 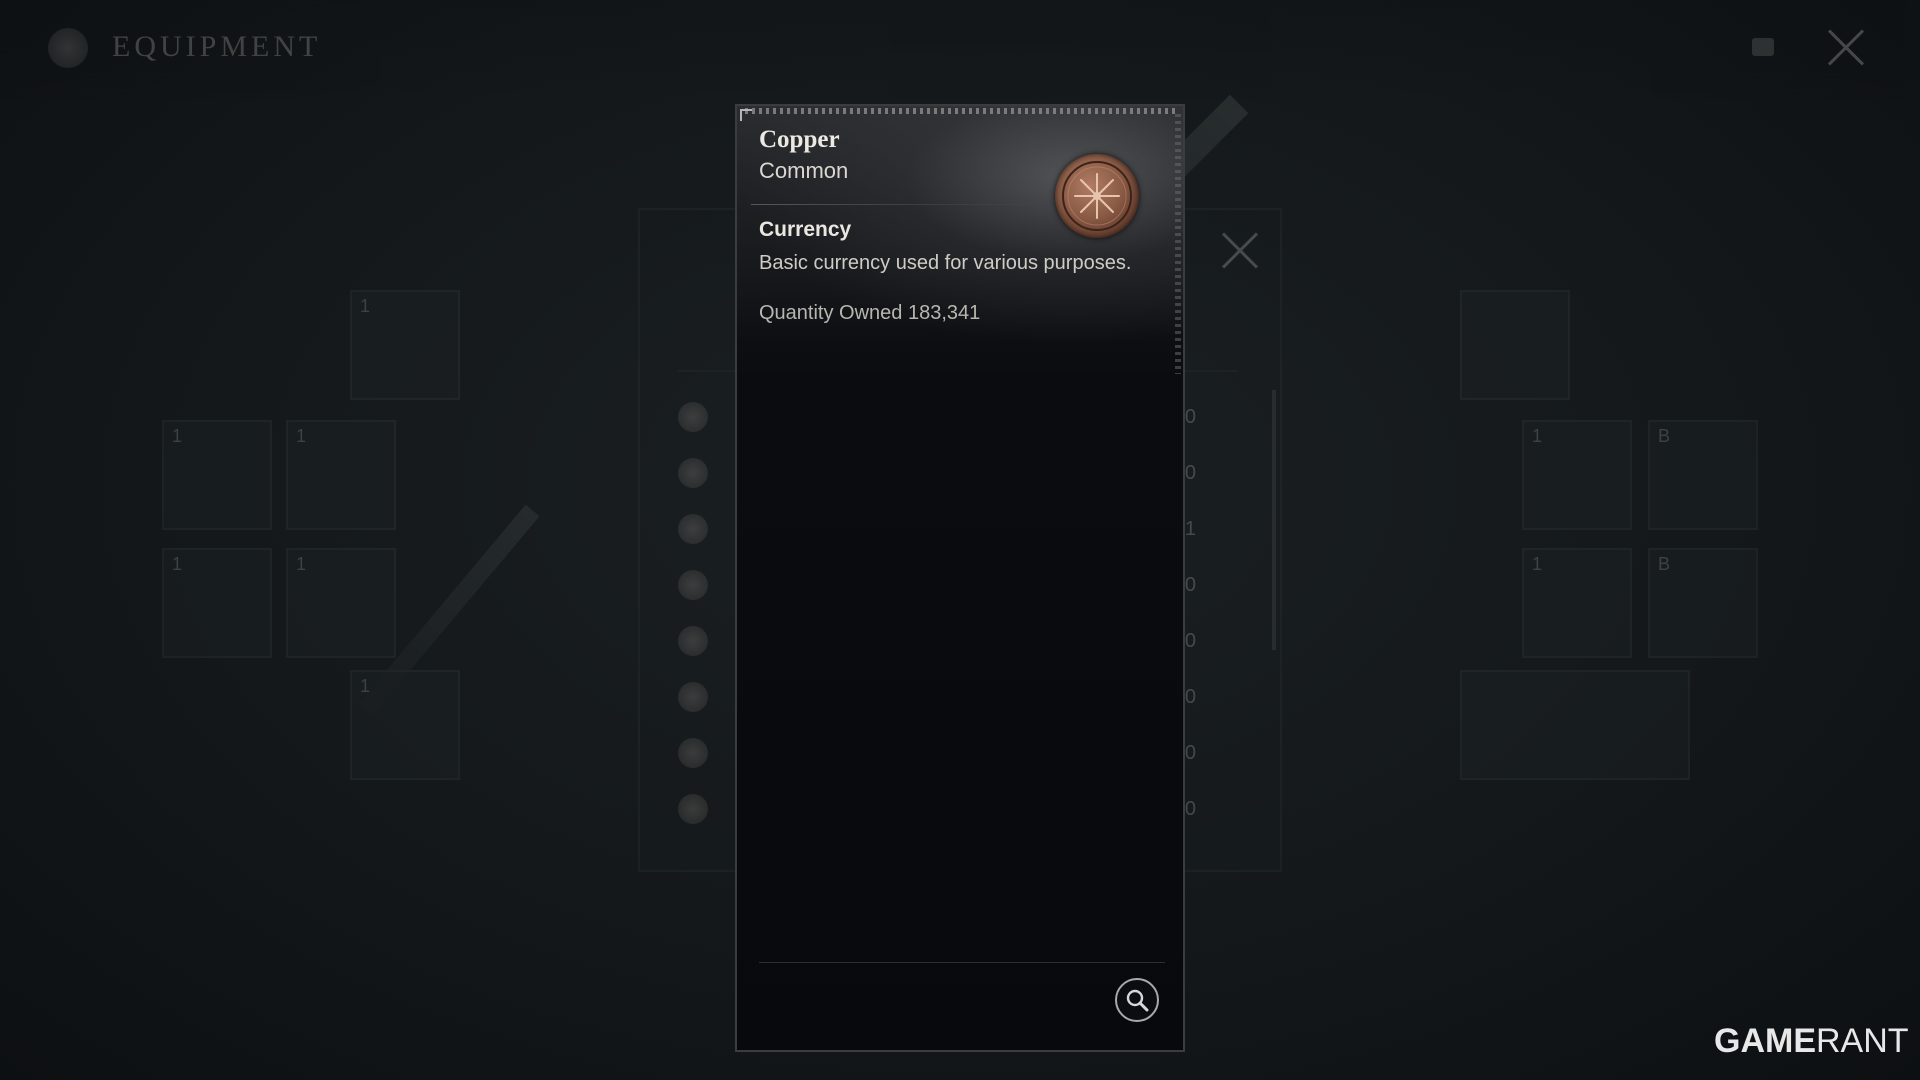 What do you see at coordinates (1862, 1041) in the screenshot?
I see `watermark-part-b: RANT` at bounding box center [1862, 1041].